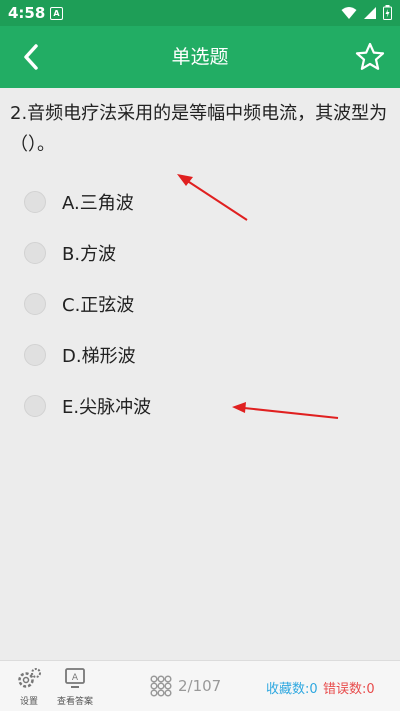 The width and height of the screenshot is (400, 711). What do you see at coordinates (349, 689) in the screenshot?
I see `errors-count: 错误数:0` at bounding box center [349, 689].